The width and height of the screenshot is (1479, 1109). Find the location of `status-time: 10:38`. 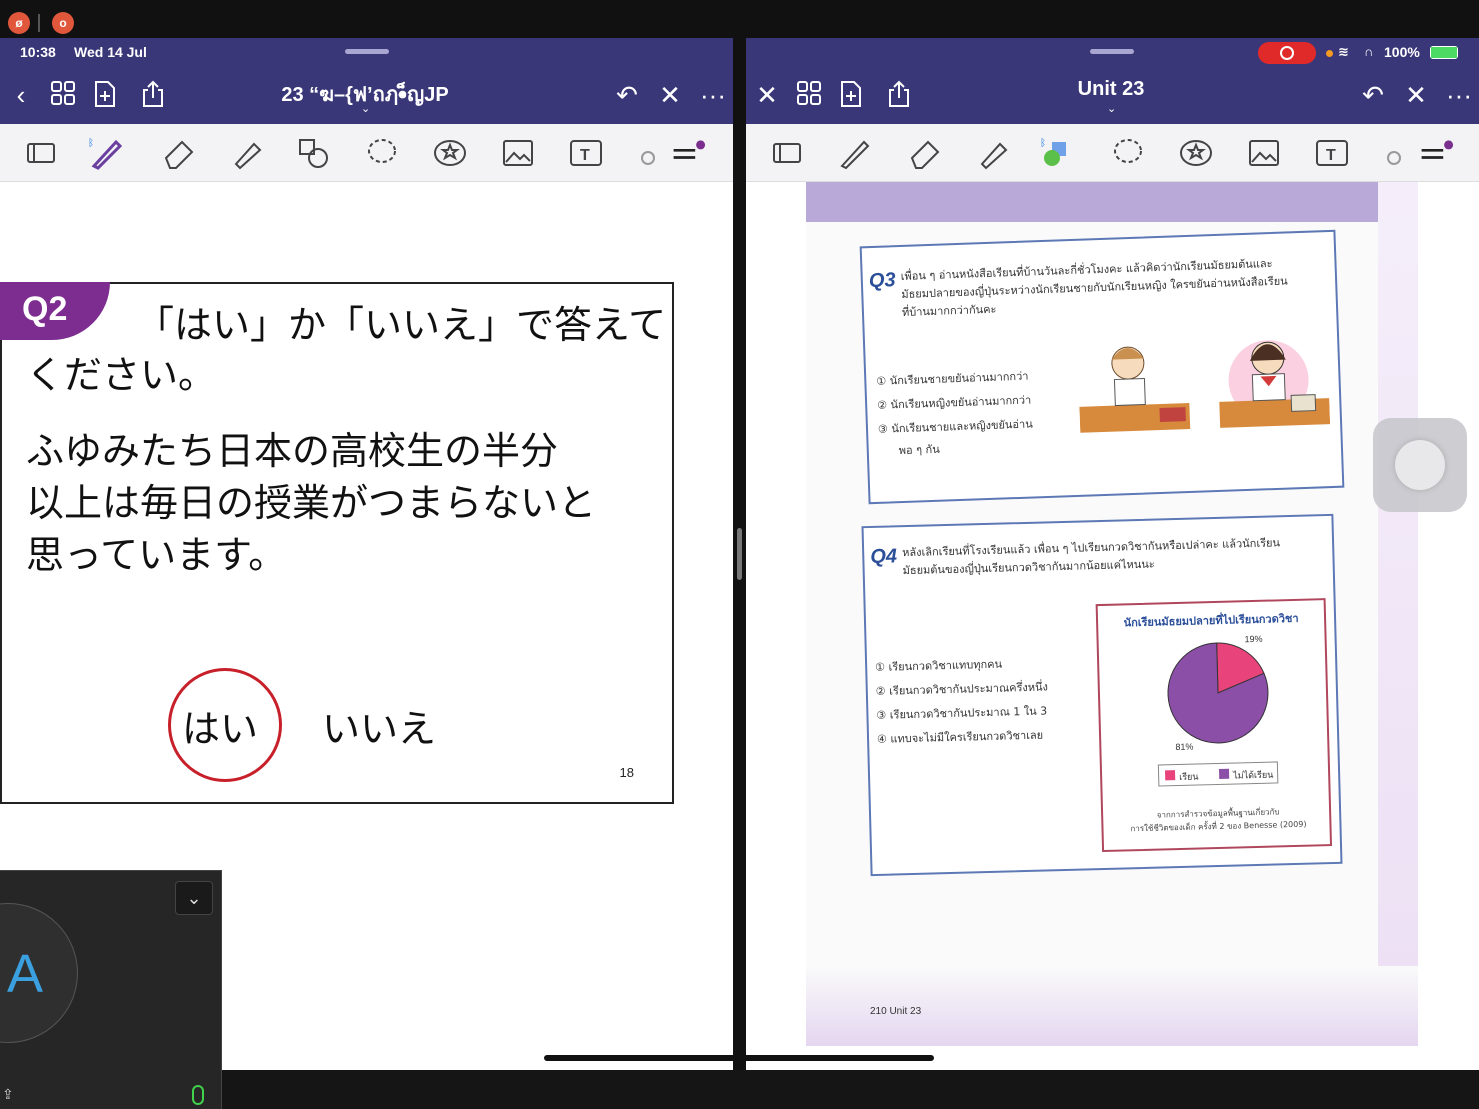

status-time: 10:38 is located at coordinates (38, 52).